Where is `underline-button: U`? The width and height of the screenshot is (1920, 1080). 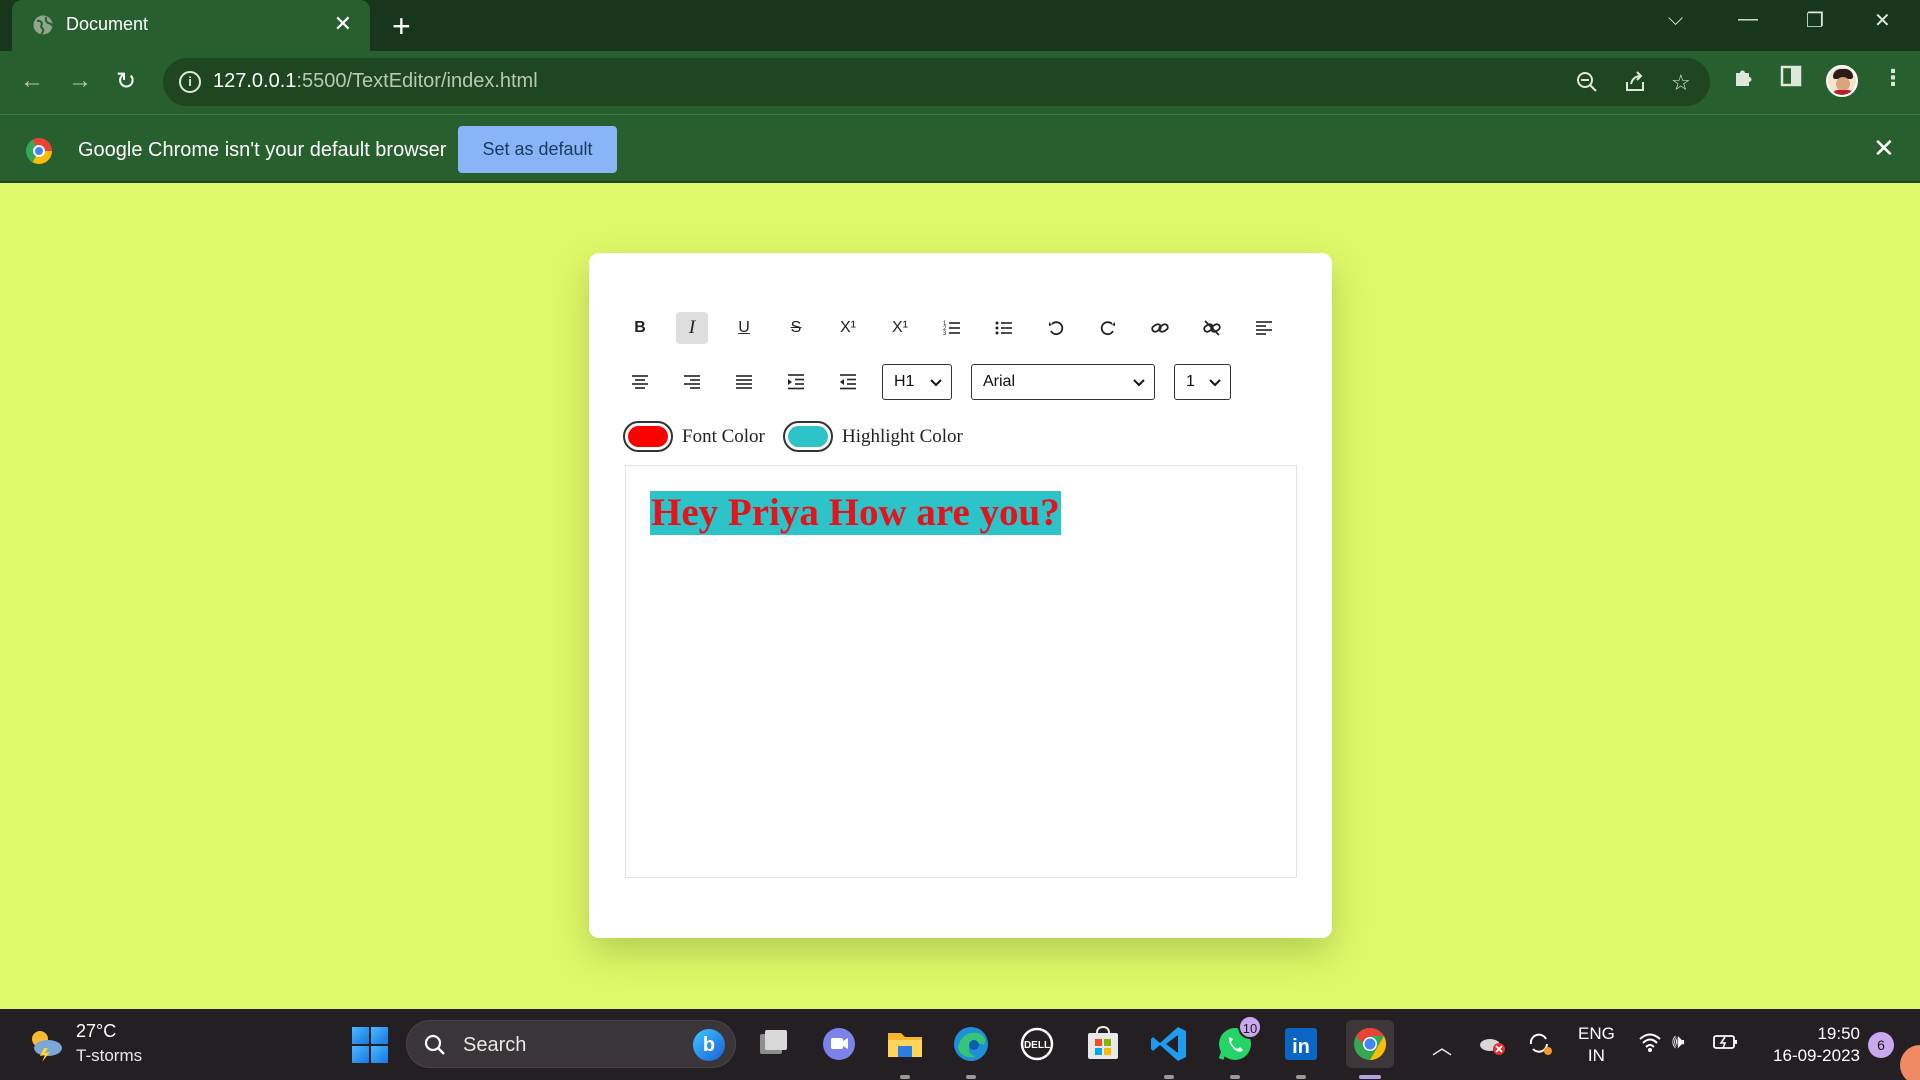 underline-button: U is located at coordinates (744, 328).